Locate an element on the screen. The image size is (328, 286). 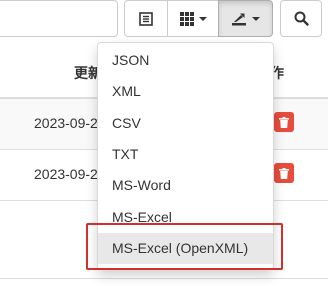
search-input is located at coordinates (59, 18).